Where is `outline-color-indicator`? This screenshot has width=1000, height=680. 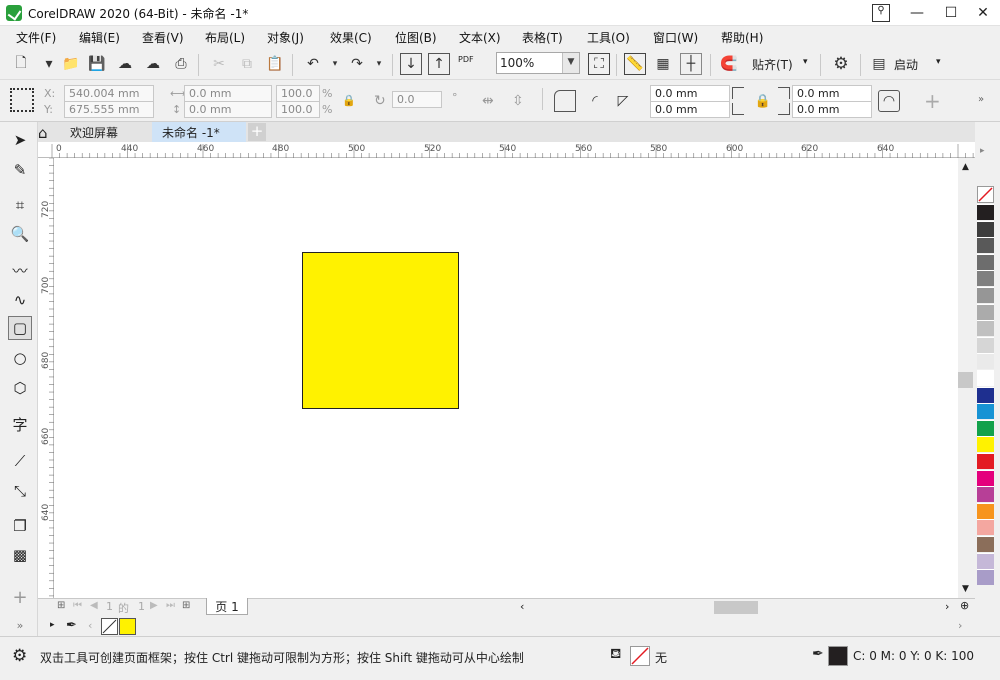
outline-color-indicator is located at coordinates (838, 656).